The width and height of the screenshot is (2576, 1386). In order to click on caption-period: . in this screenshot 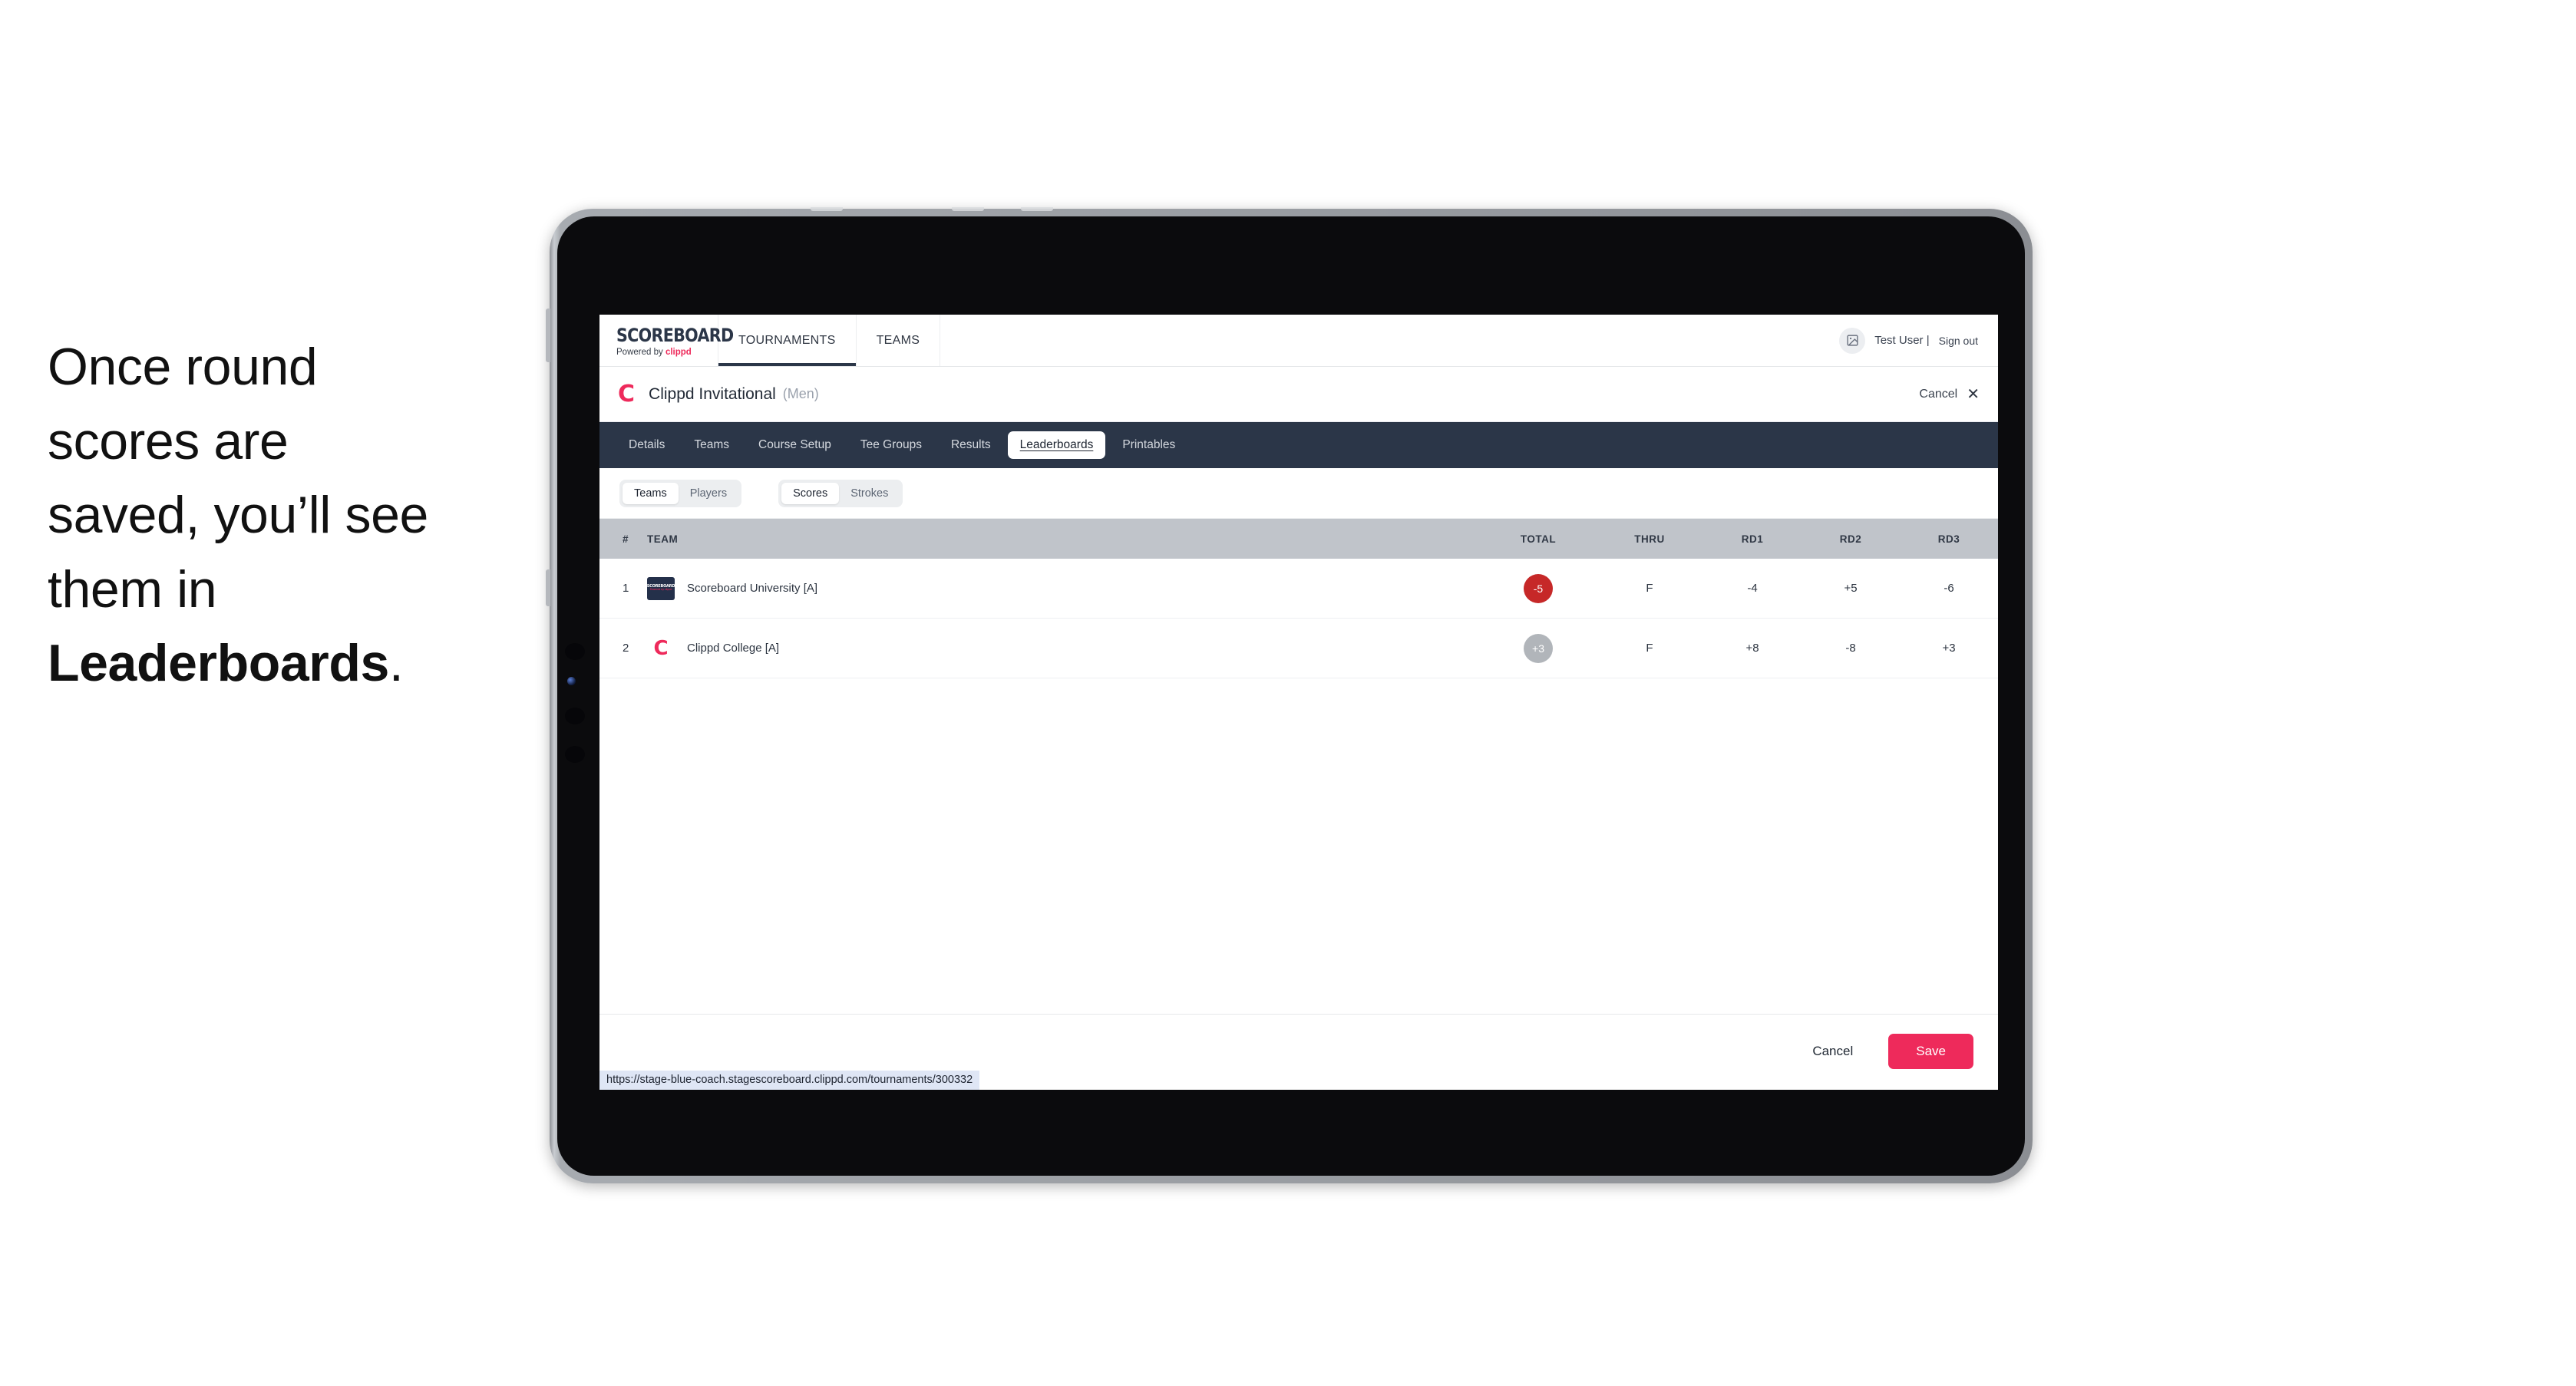, I will do `click(396, 663)`.